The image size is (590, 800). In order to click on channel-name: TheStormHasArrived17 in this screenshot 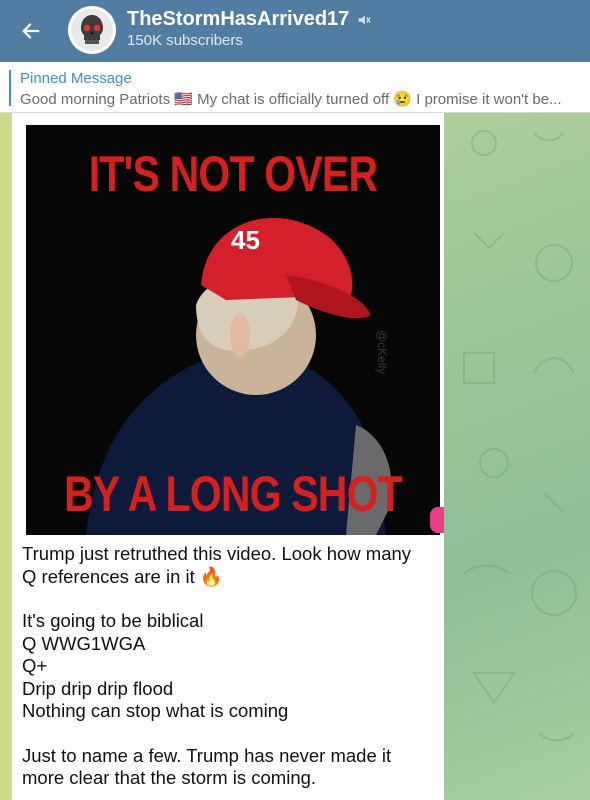, I will do `click(238, 19)`.